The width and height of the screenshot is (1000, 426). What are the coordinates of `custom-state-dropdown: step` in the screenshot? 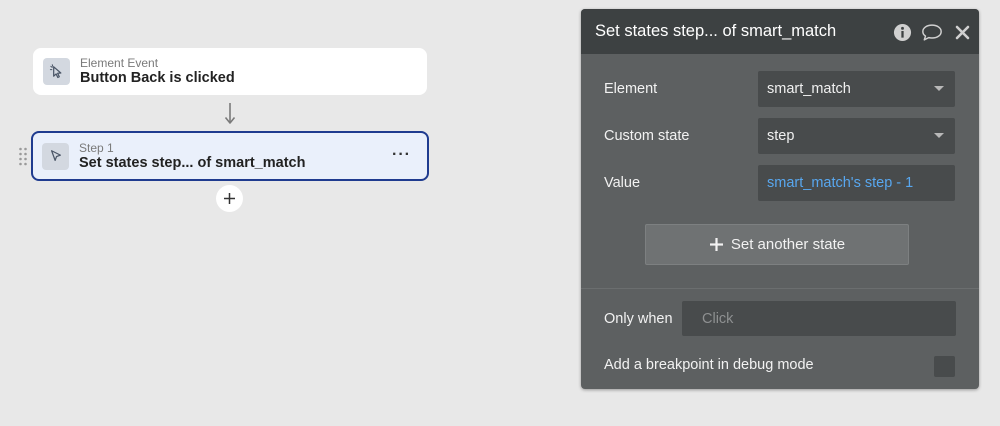 It's located at (856, 136).